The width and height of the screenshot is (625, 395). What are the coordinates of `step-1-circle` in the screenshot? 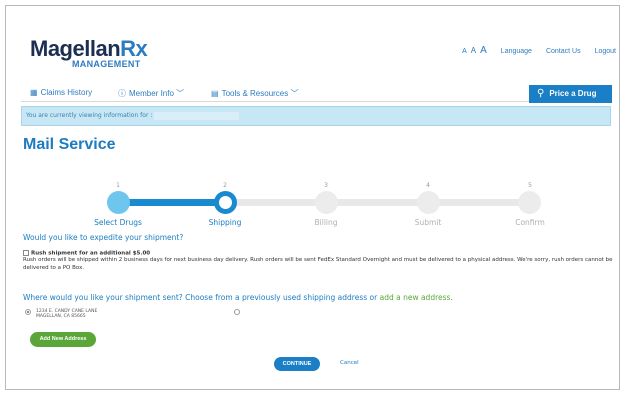 It's located at (118, 202).